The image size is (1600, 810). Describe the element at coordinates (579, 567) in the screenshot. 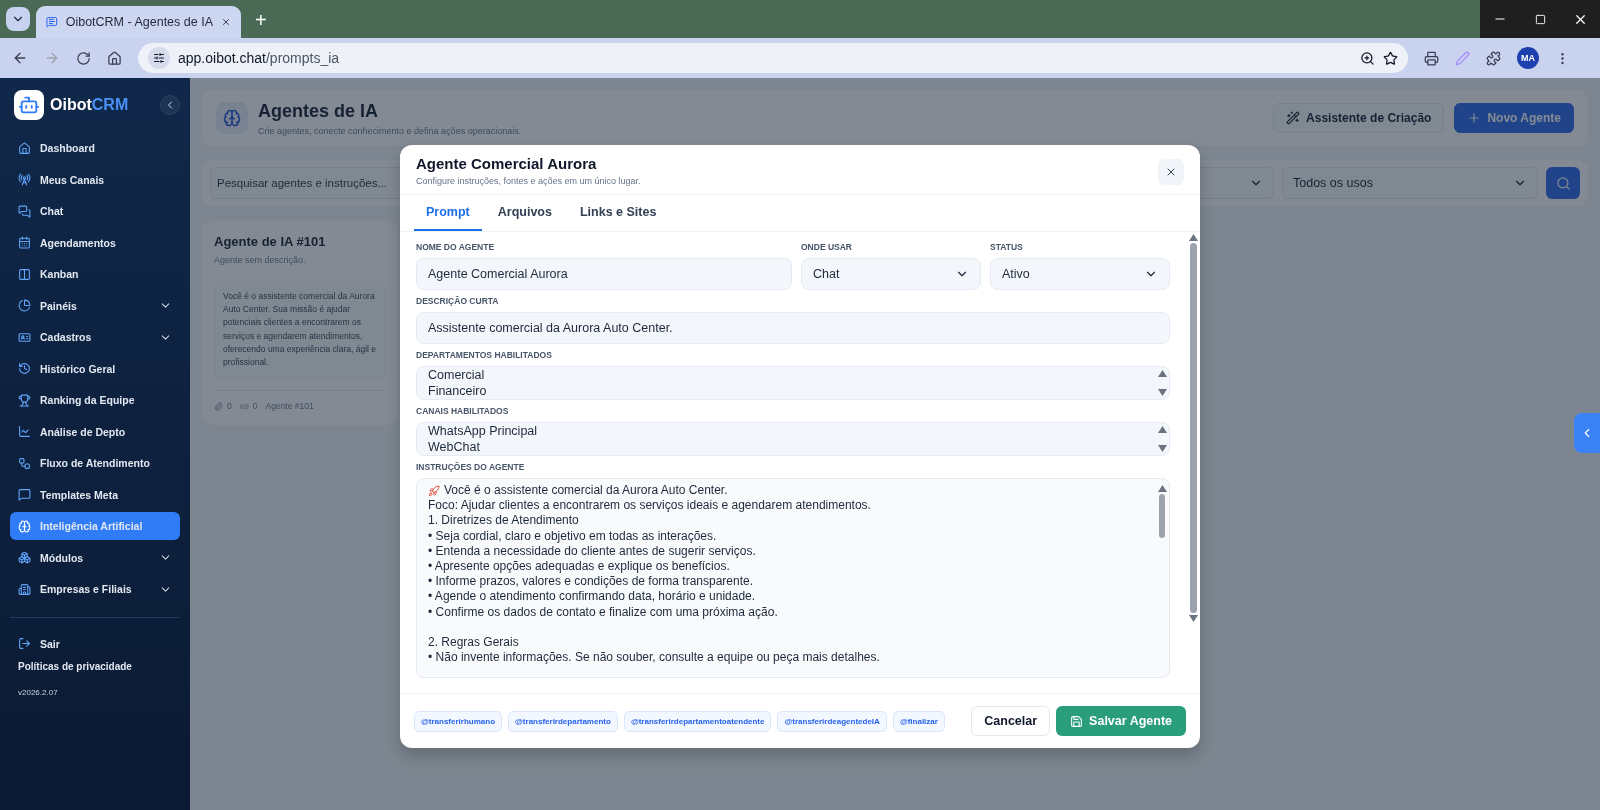

I see `instruction-line: • Apresente opções adequadas e explique os benefícios.` at that location.